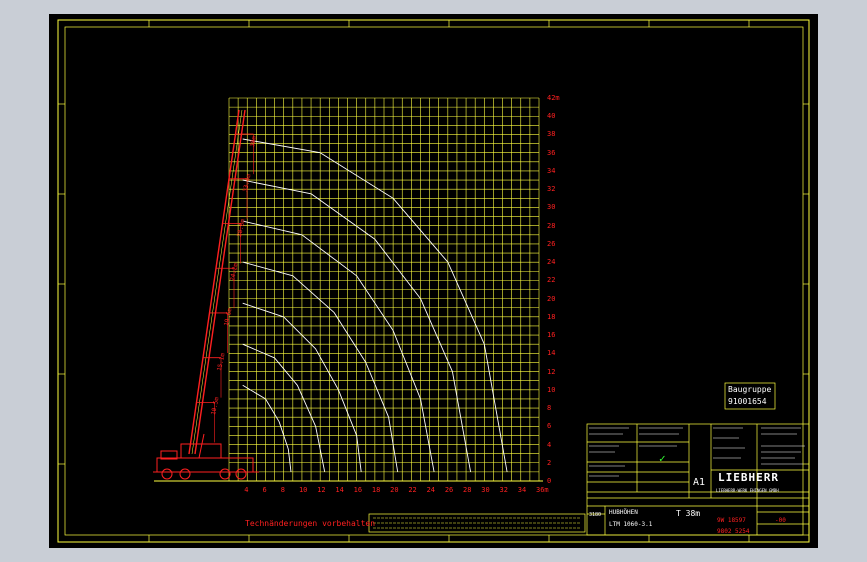  Describe the element at coordinates (549, 444) in the screenshot. I see `y-tick-label: 4` at that location.